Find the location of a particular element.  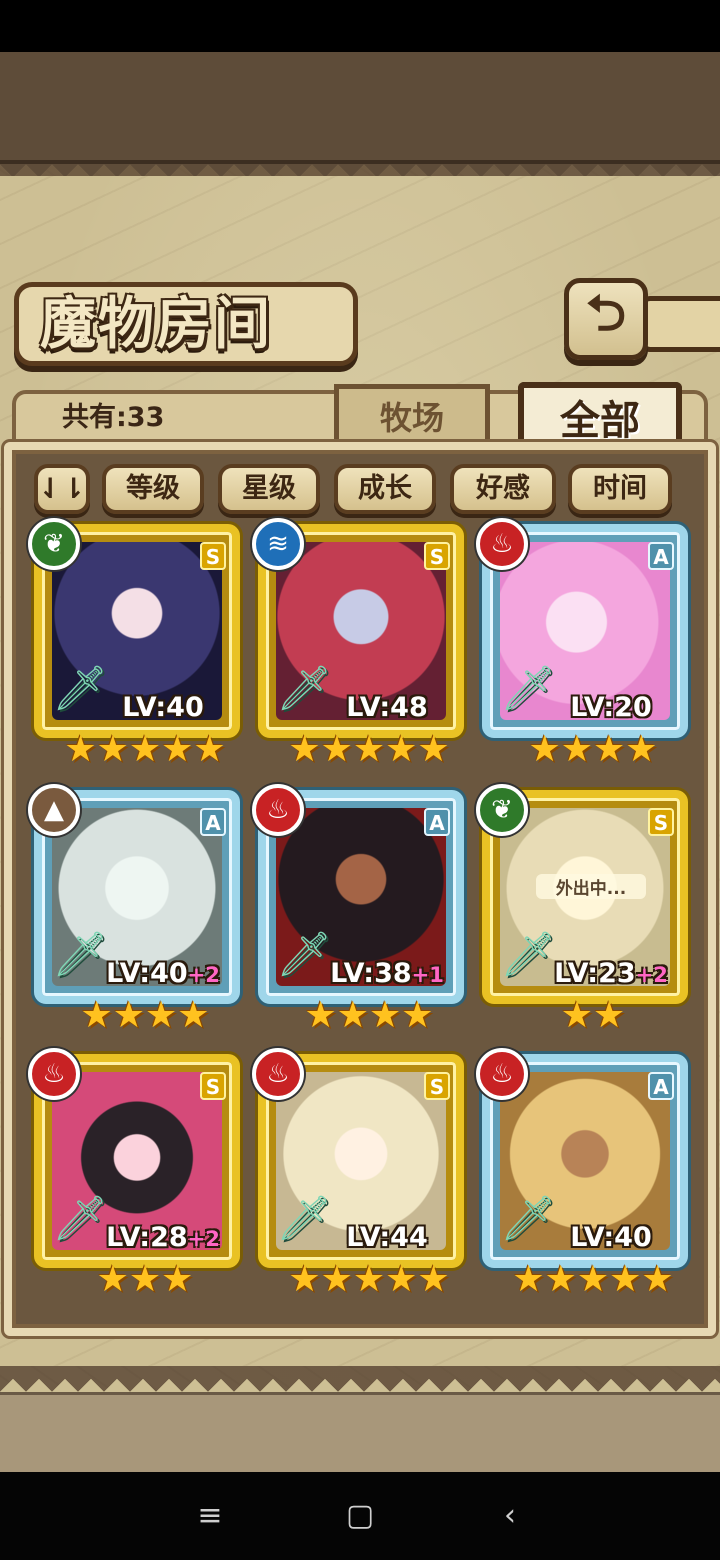

mountain-icon: ▲ is located at coordinates (54, 810).